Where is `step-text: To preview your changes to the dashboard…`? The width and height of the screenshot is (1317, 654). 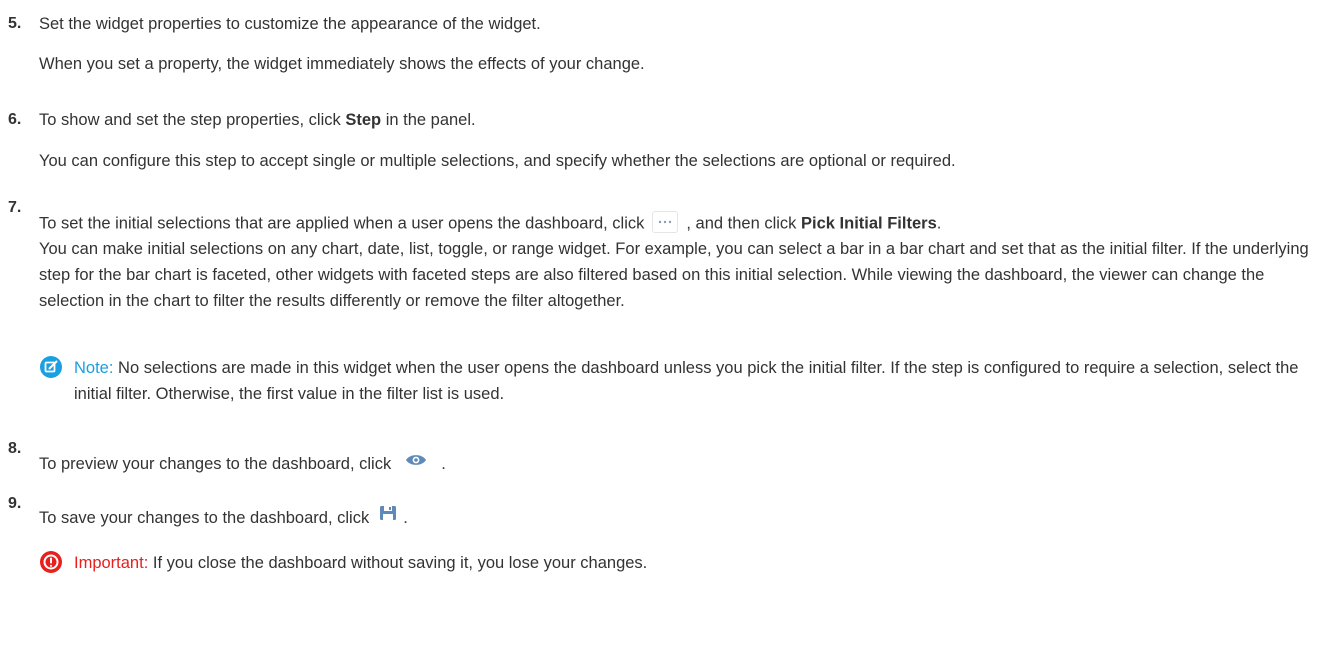 step-text: To preview your changes to the dashboard… is located at coordinates (242, 464).